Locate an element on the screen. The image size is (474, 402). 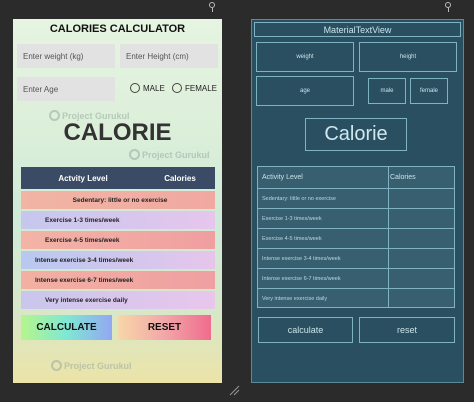
blueprint-male: male is located at coordinates (387, 91).